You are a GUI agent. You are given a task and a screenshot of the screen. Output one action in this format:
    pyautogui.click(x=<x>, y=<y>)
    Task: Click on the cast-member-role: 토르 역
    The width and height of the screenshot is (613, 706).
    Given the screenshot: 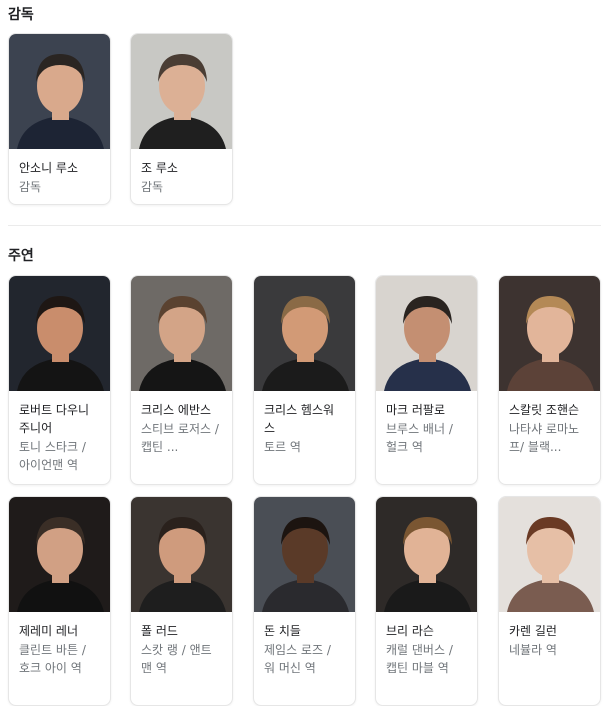 What is the action you would take?
    pyautogui.click(x=282, y=447)
    